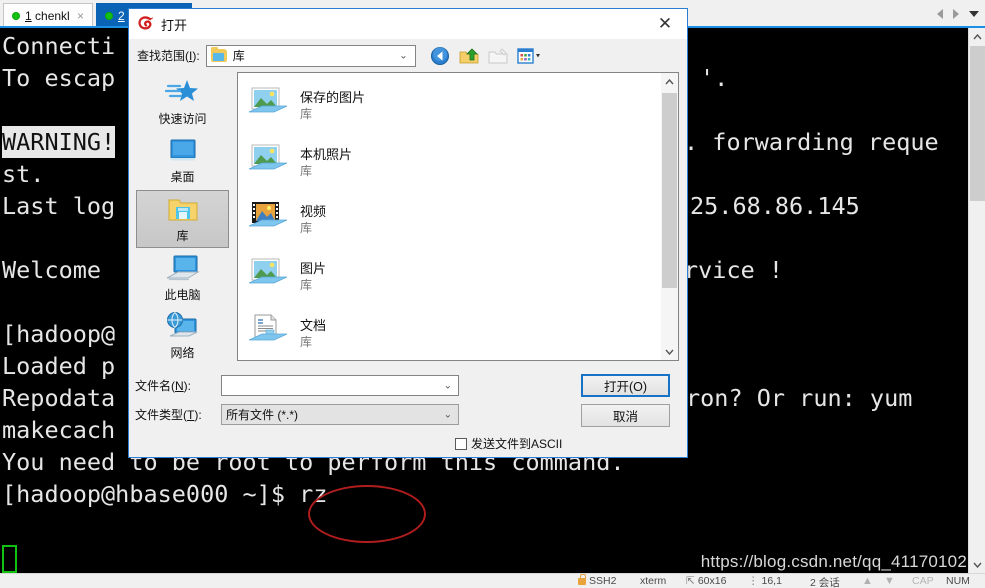 The height and width of the screenshot is (588, 985). Describe the element at coordinates (168, 415) in the screenshot. I see `filetype-label: 文件类型(T):` at that location.